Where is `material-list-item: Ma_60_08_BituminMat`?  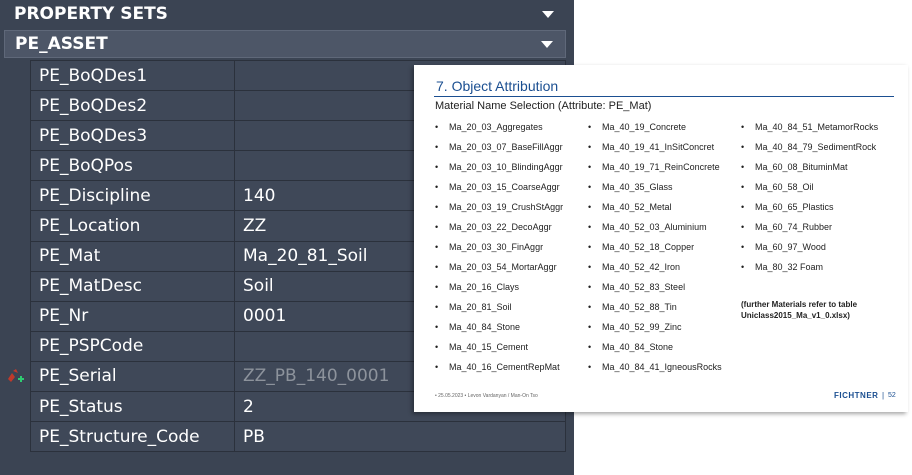 material-list-item: Ma_60_08_BituminMat is located at coordinates (809, 171).